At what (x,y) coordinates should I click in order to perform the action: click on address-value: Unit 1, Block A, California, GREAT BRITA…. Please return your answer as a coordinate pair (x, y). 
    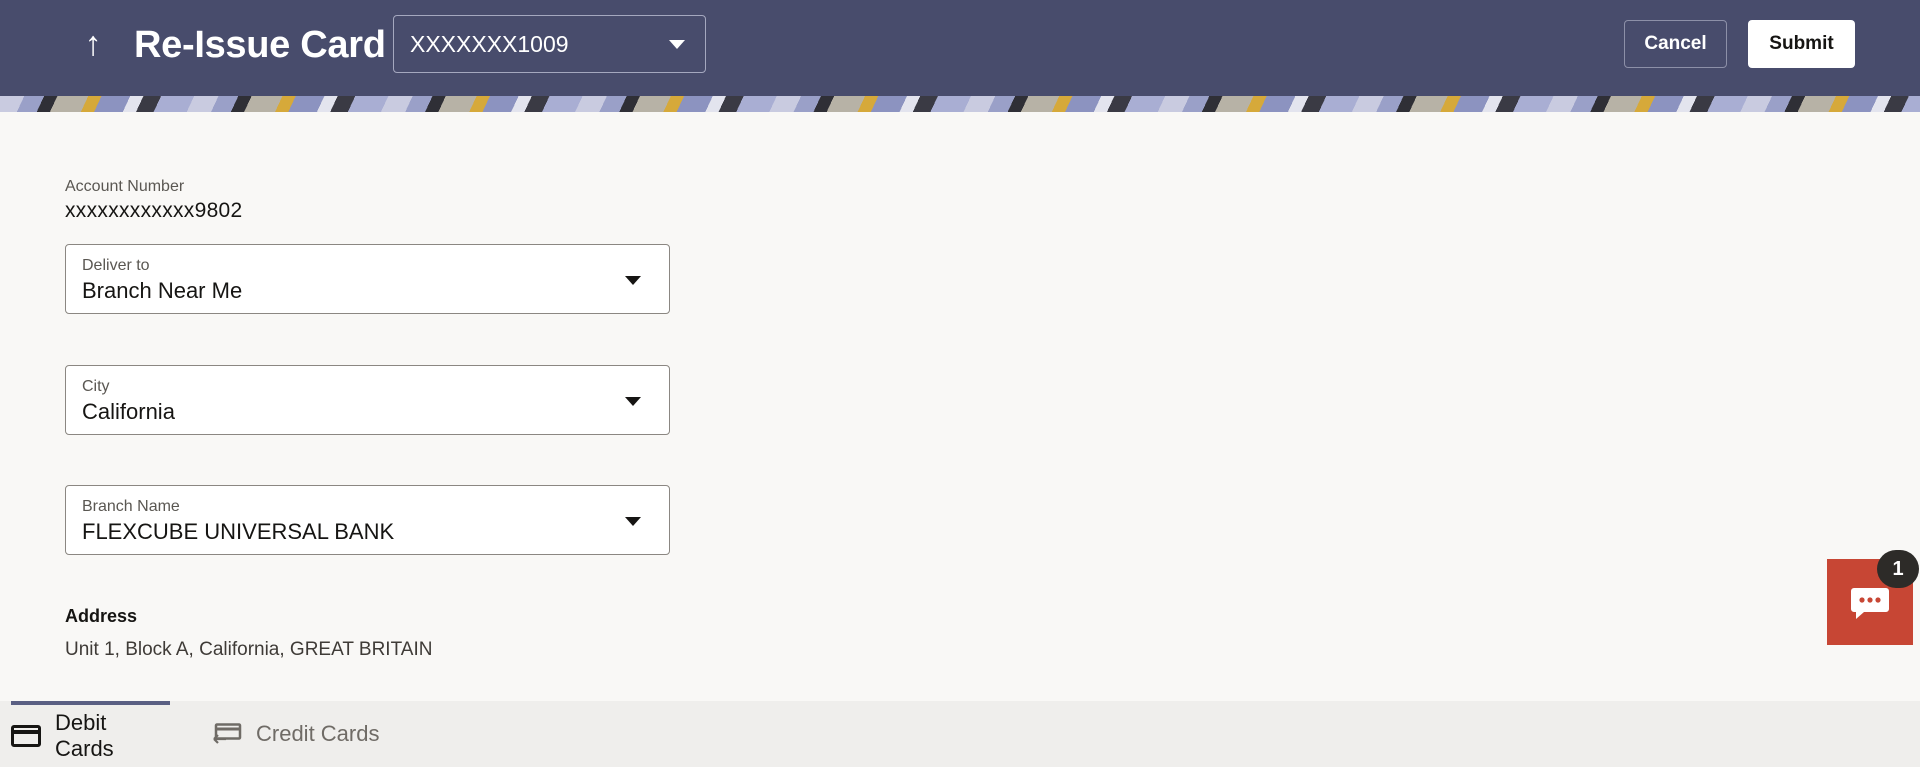
    Looking at the image, I should click on (249, 649).